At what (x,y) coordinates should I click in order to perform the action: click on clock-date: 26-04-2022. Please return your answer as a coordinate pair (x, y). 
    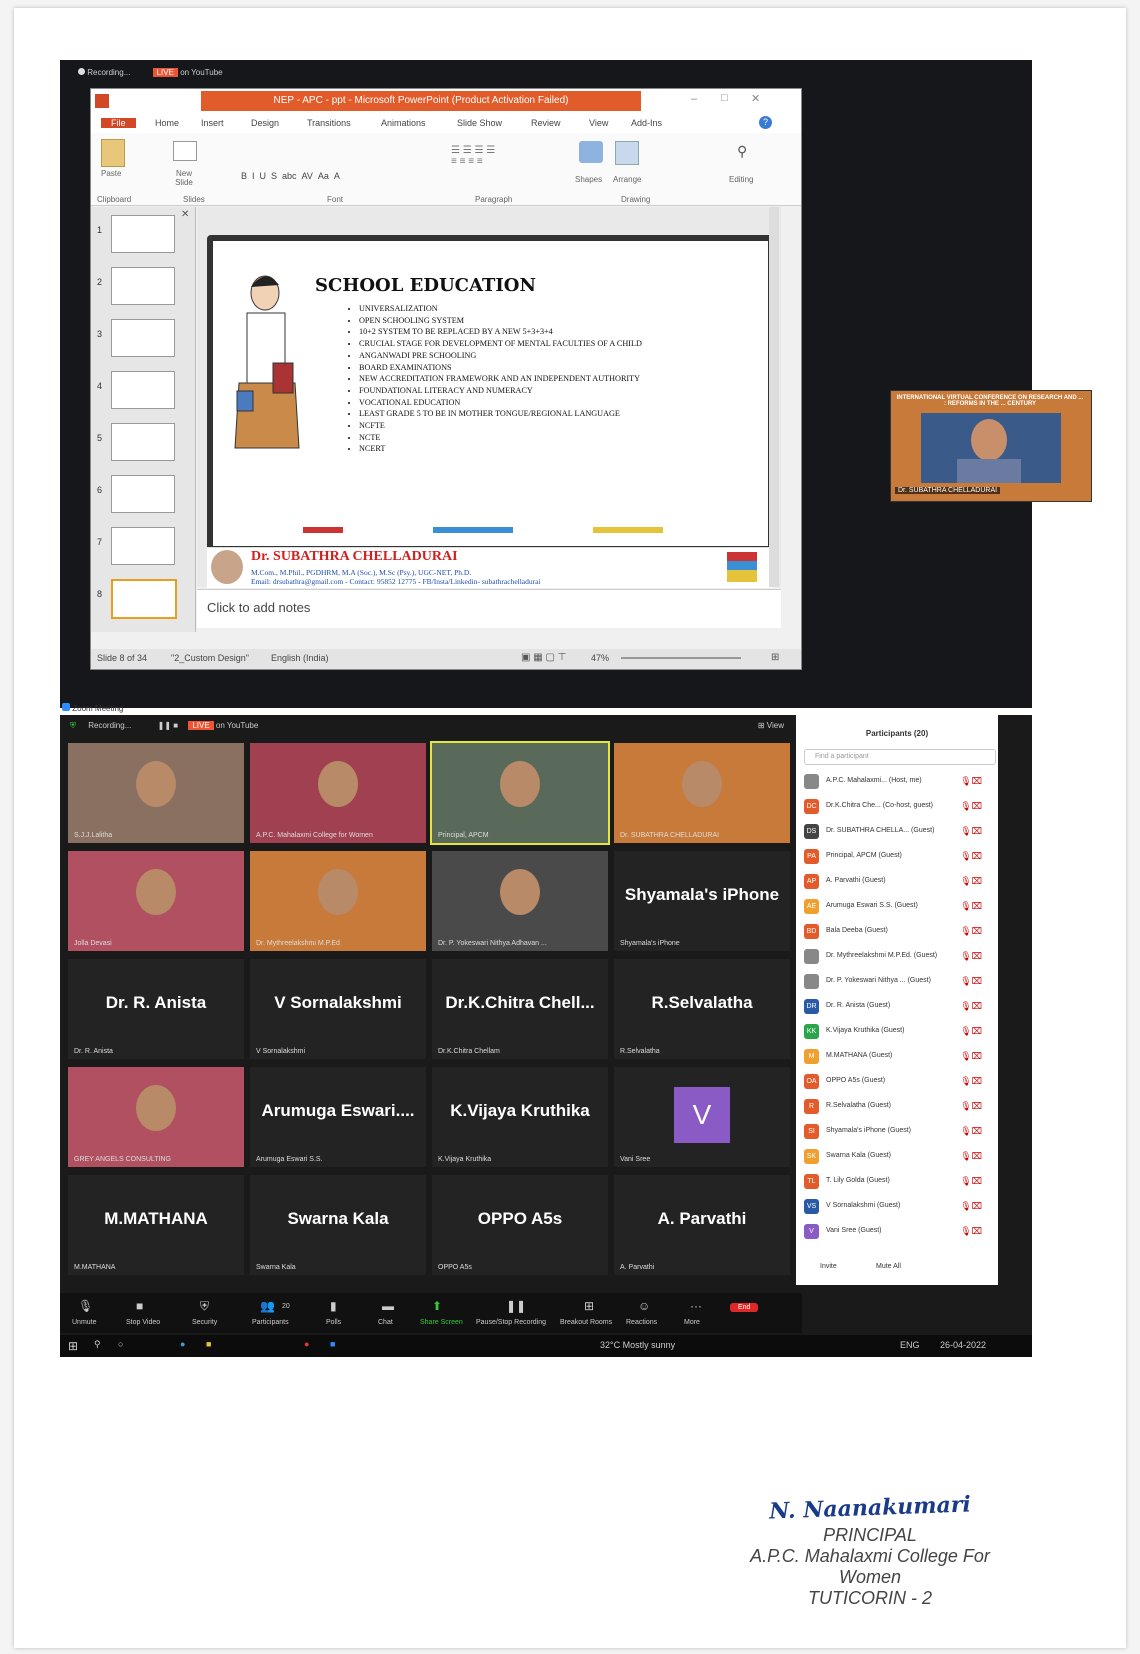
    Looking at the image, I should click on (963, 1345).